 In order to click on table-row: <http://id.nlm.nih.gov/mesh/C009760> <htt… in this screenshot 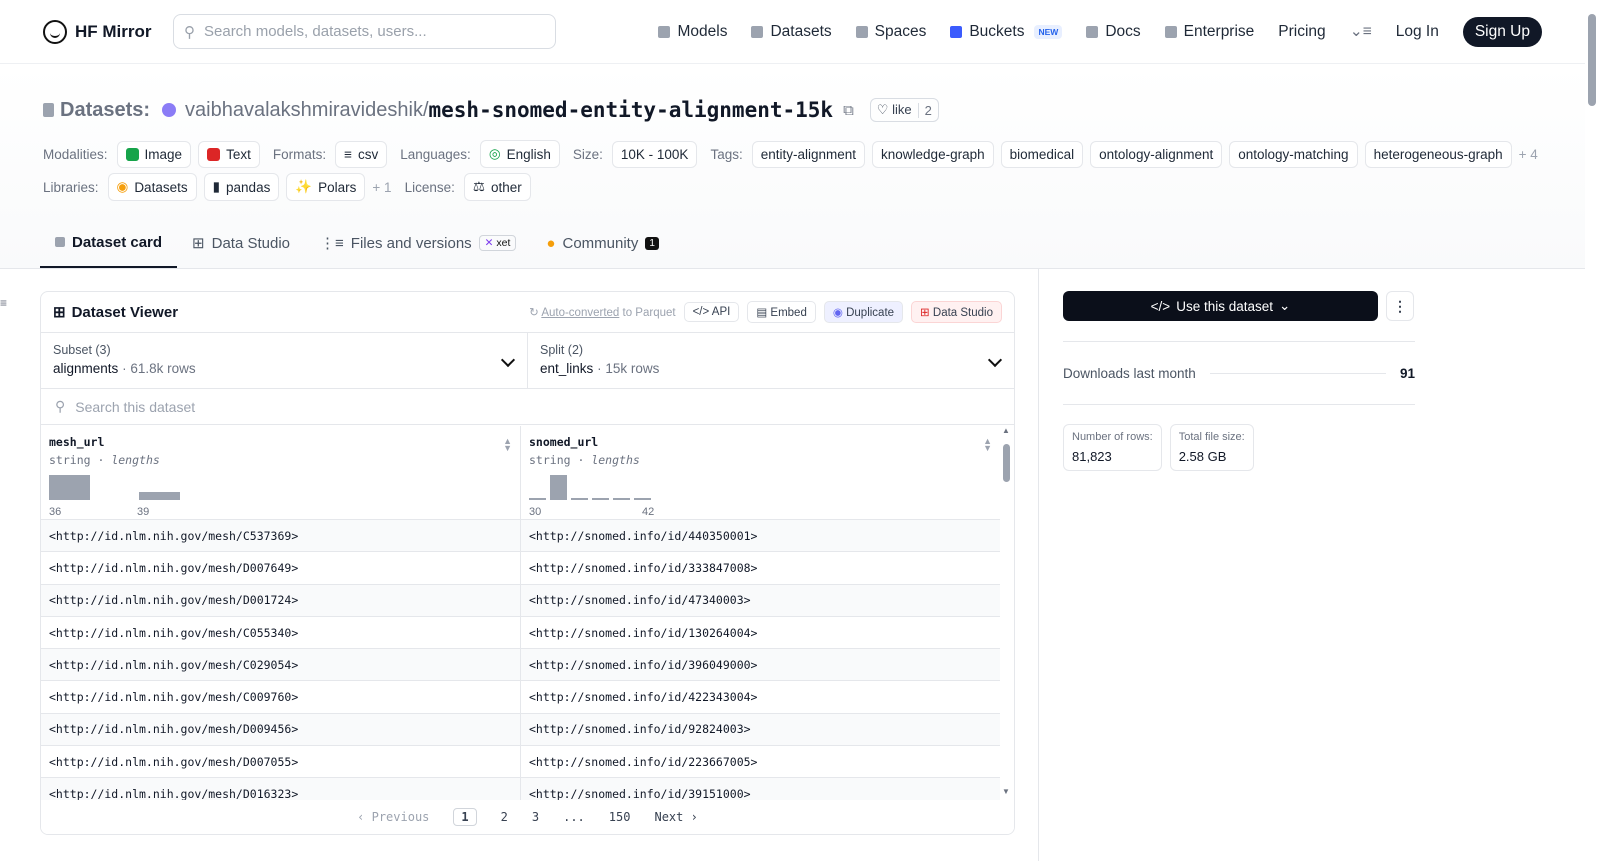, I will do `click(520, 697)`.